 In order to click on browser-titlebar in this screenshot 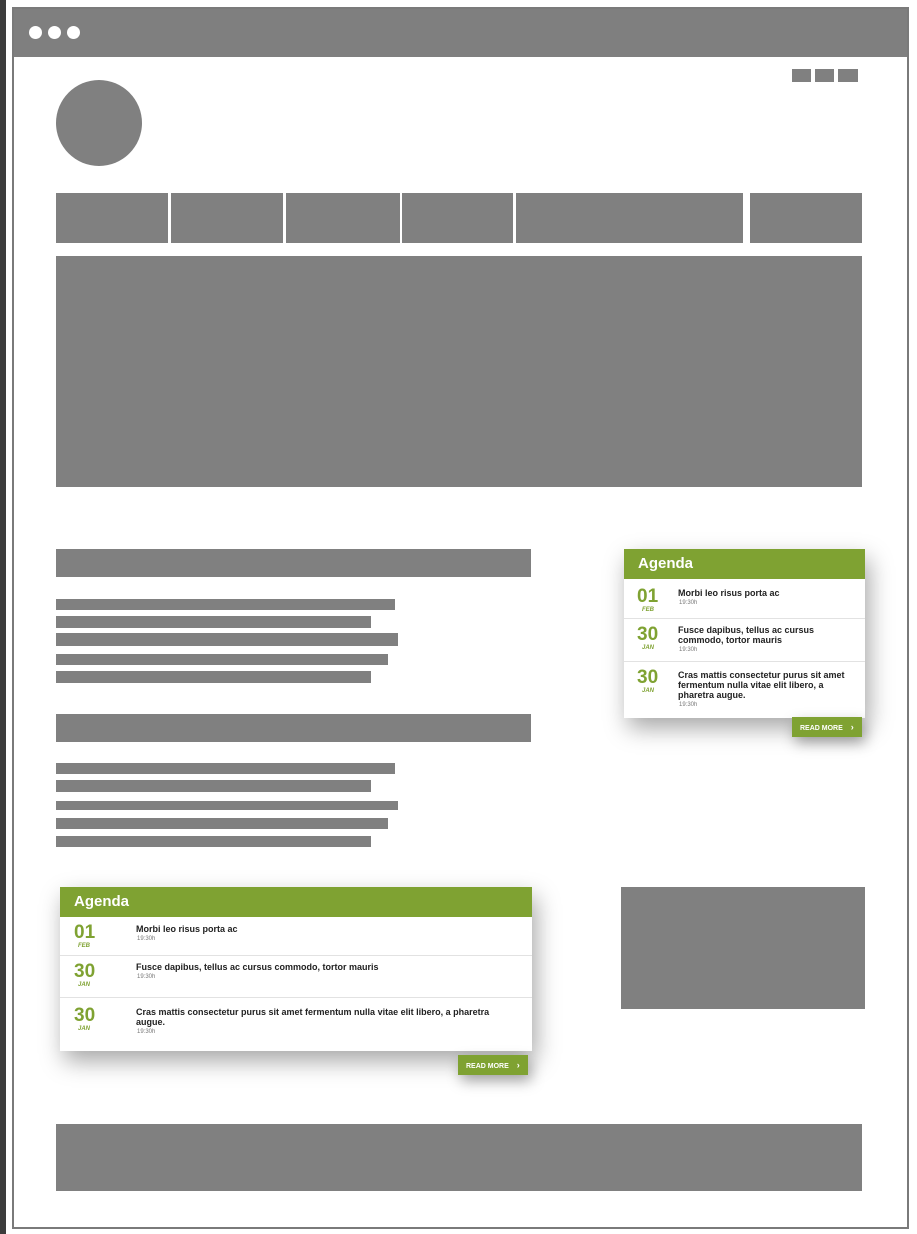, I will do `click(460, 33)`.